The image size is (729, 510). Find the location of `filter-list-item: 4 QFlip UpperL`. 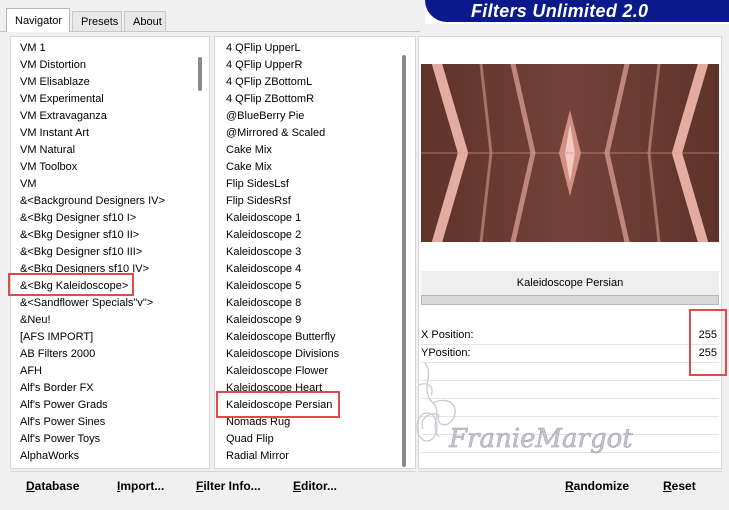

filter-list-item: 4 QFlip UpperL is located at coordinates (258, 48).